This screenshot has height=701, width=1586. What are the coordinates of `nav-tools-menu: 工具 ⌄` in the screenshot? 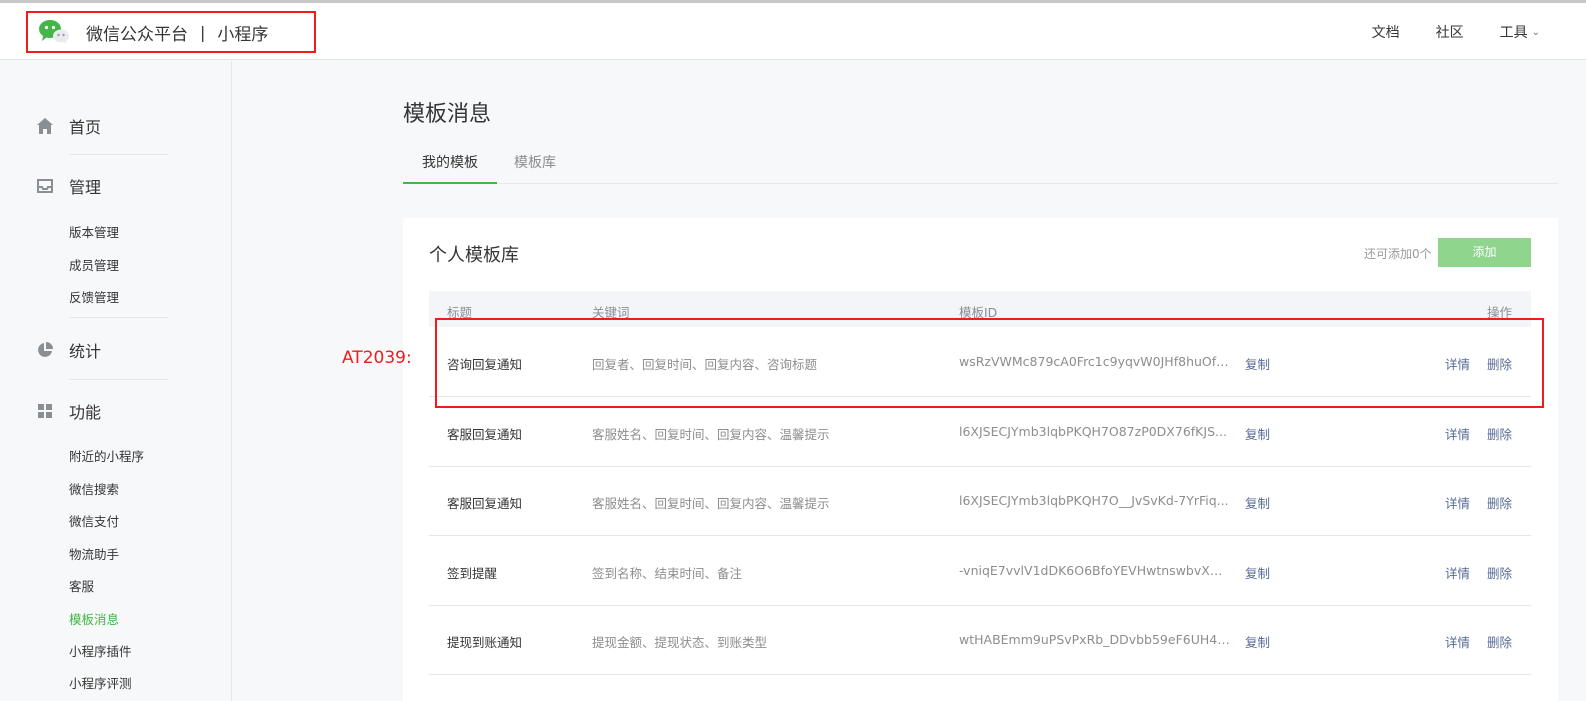 It's located at (1520, 32).